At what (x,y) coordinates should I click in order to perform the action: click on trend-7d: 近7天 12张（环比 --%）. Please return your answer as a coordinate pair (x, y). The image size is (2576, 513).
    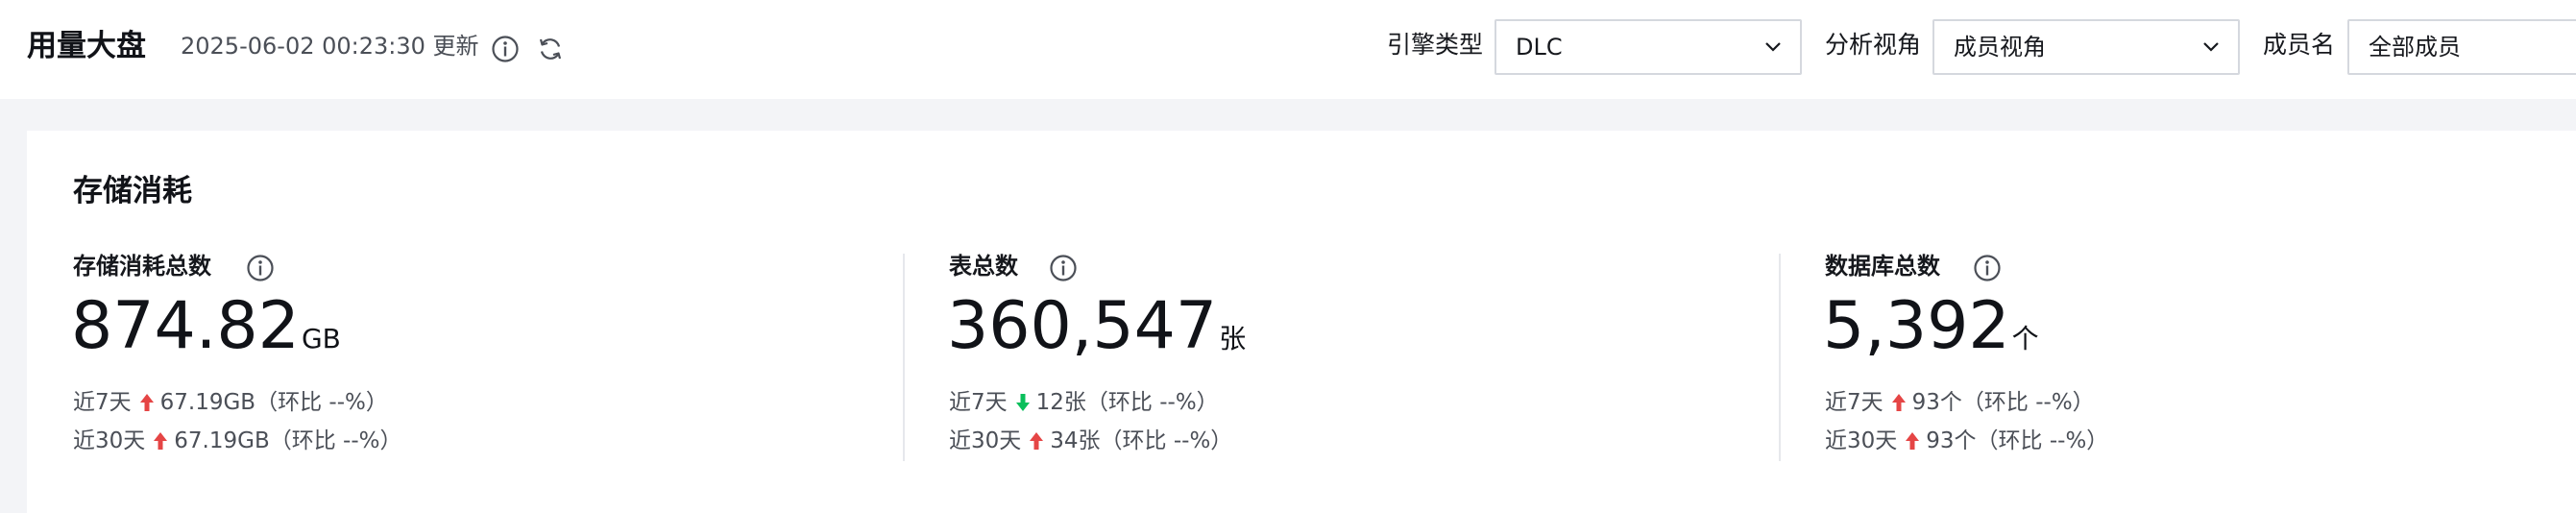
    Looking at the image, I should click on (1084, 402).